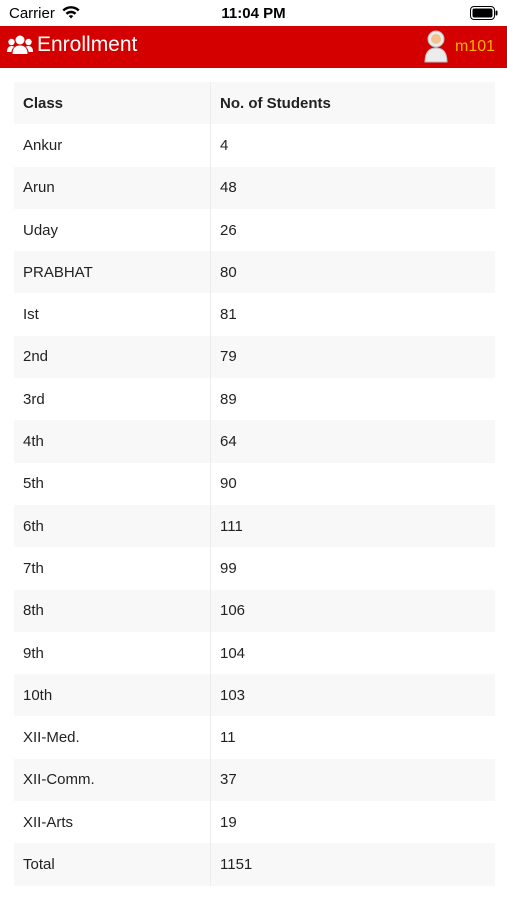 Image resolution: width=507 pixels, height=900 pixels. Describe the element at coordinates (228, 442) in the screenshot. I see `students-cell: 64` at that location.